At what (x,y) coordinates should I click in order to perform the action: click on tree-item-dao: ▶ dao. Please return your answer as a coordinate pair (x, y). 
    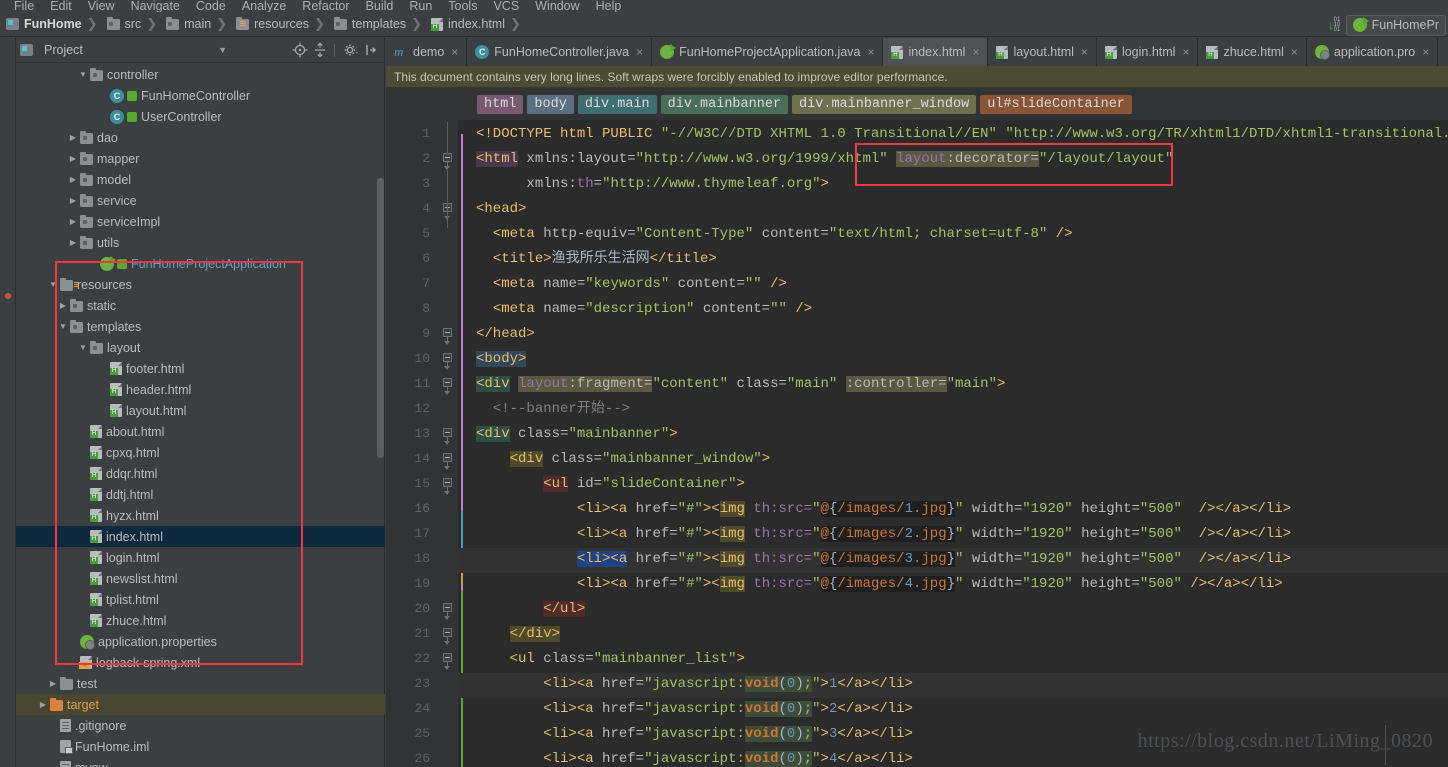
    Looking at the image, I should click on (200, 137).